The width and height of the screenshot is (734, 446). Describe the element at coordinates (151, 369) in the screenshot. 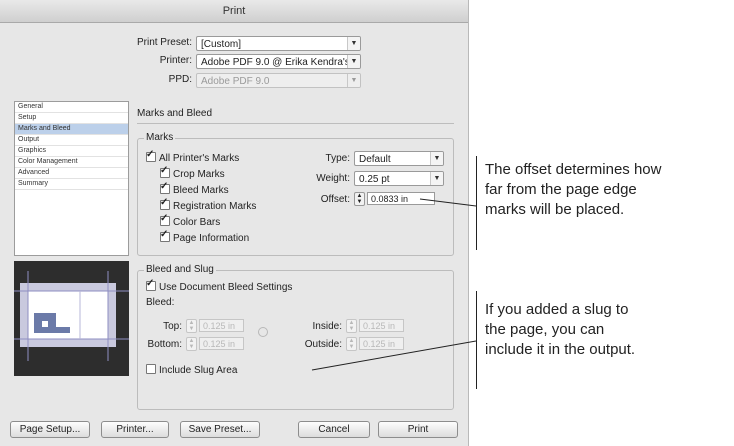

I see `checkbox-unchecked-icon` at that location.